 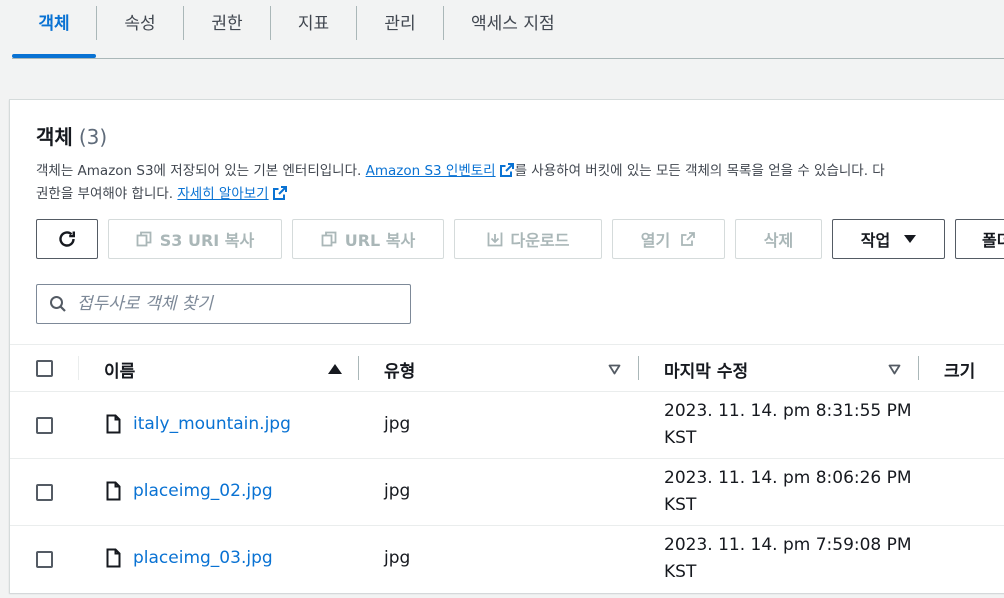 What do you see at coordinates (494, 239) in the screenshot?
I see `download-icon` at bounding box center [494, 239].